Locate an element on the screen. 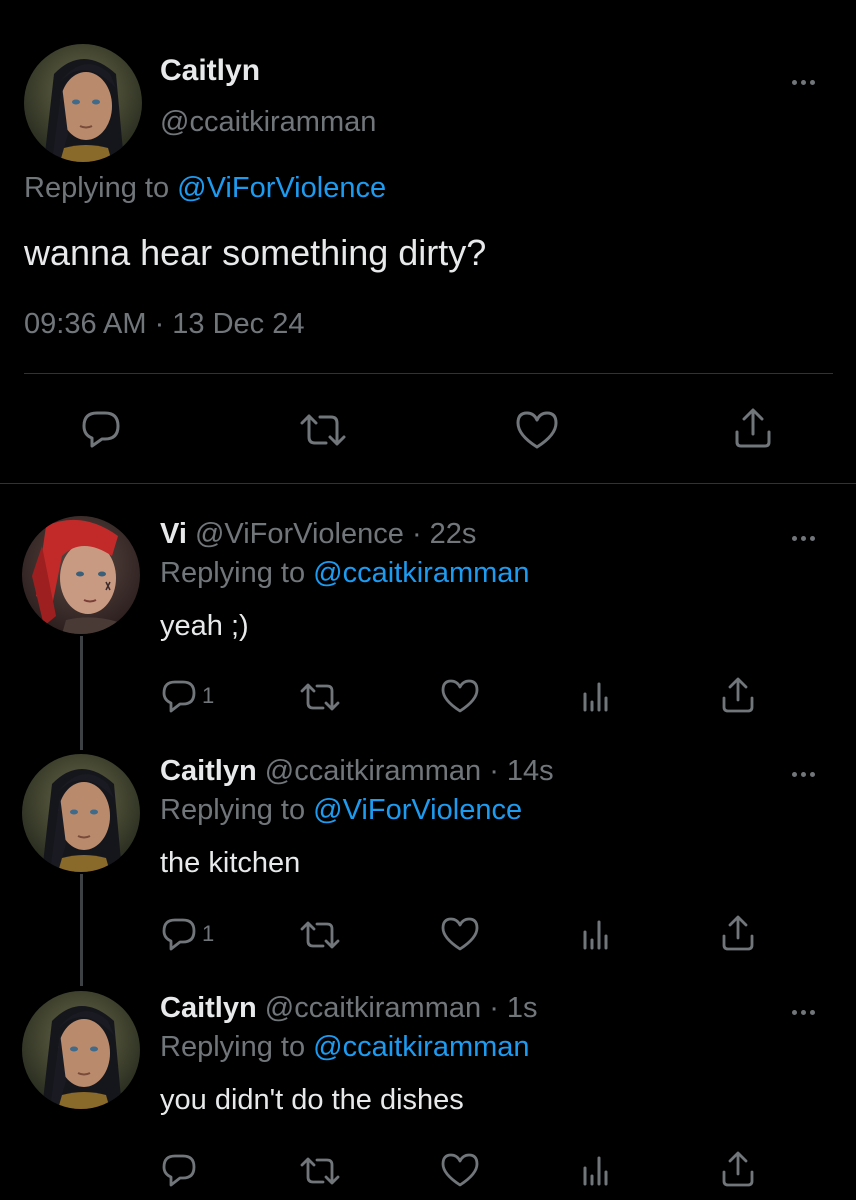  reply-header: Caitlyn @ccaitkiramman · 1s is located at coordinates (349, 1008).